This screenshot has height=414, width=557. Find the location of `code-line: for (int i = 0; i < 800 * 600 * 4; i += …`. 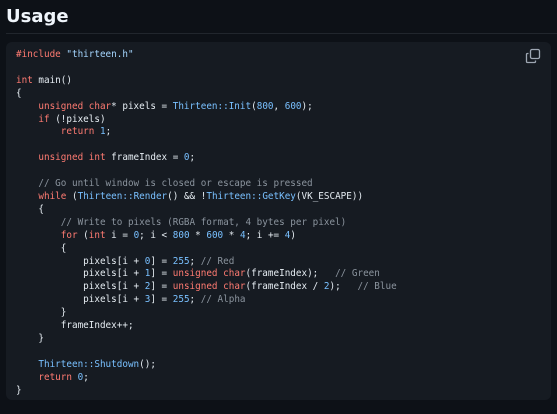

code-line: for (int i = 0; i < 800 * 600 * 4; i += … is located at coordinates (156, 235).